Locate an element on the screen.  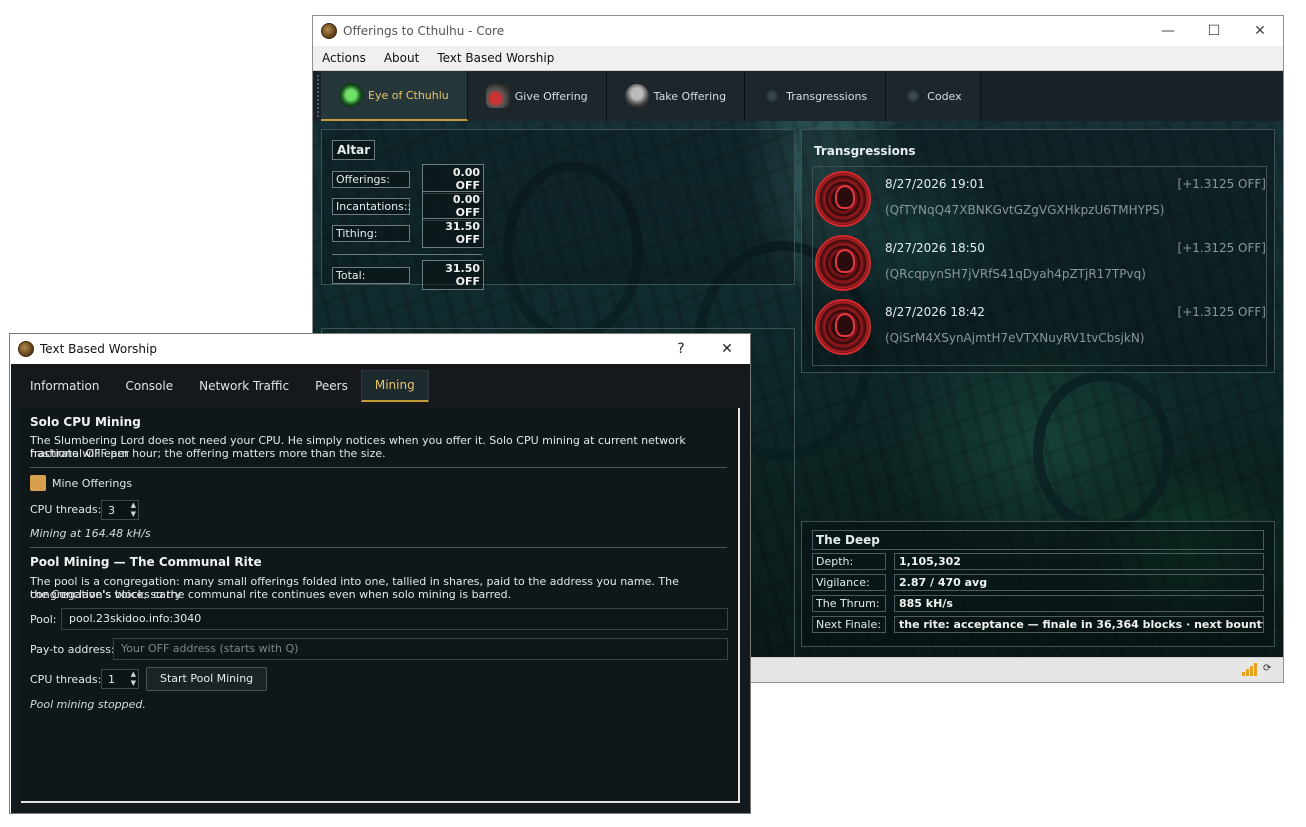
solo-mining-title: Solo CPU Mining is located at coordinates (85, 422).